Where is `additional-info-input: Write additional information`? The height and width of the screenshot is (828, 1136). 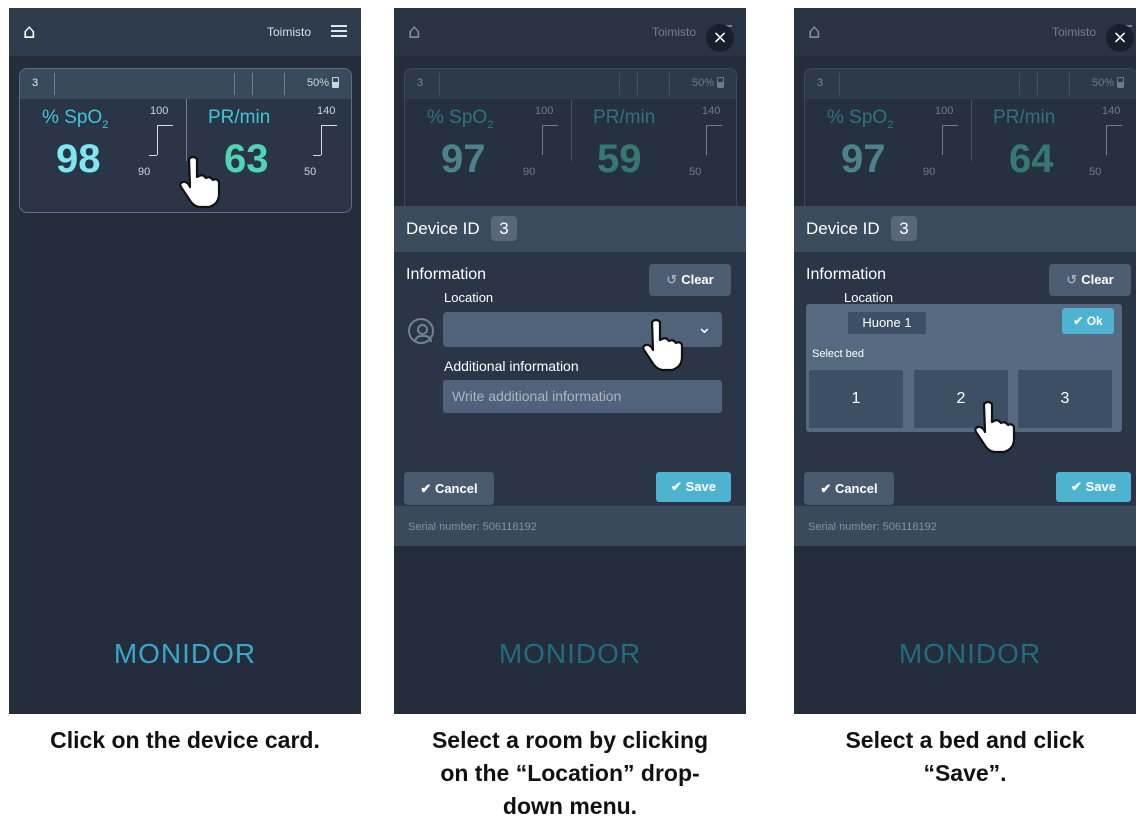 additional-info-input: Write additional information is located at coordinates (582, 396).